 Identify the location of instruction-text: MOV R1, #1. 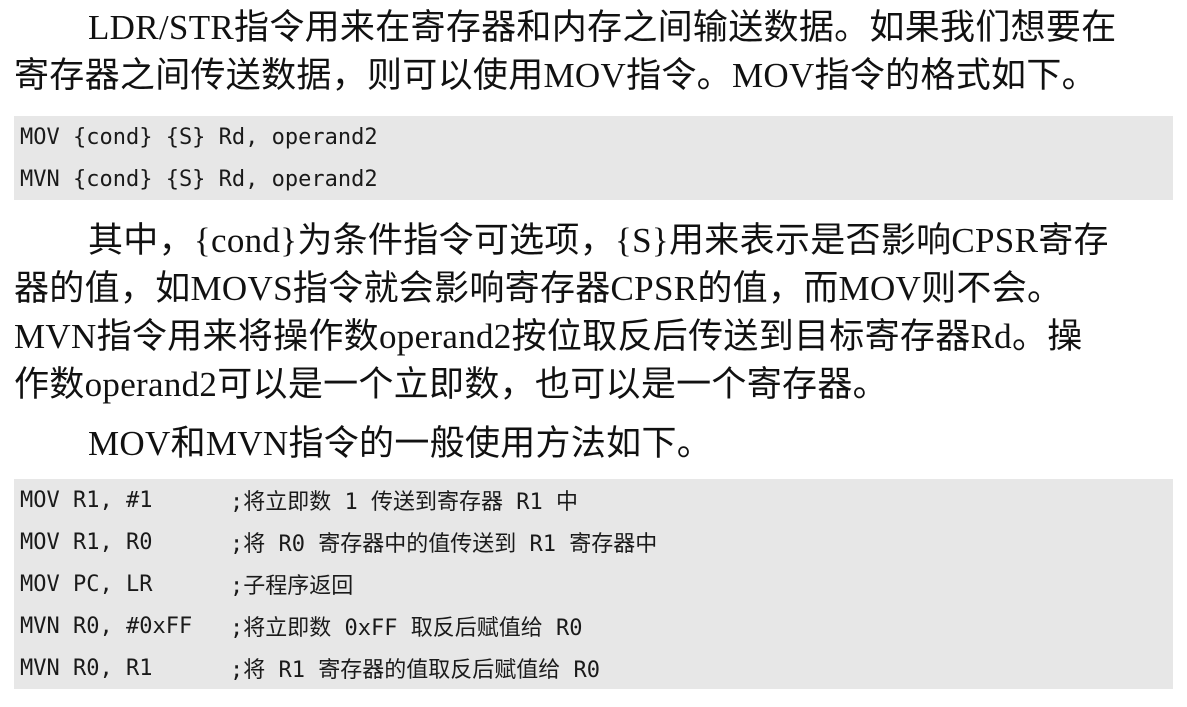
(86, 500).